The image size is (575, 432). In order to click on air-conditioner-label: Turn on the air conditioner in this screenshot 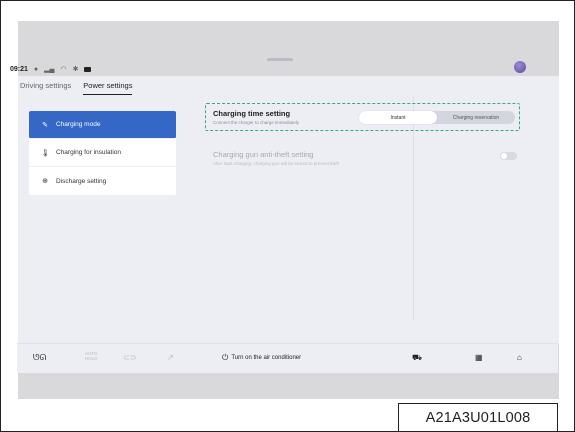, I will do `click(266, 358)`.